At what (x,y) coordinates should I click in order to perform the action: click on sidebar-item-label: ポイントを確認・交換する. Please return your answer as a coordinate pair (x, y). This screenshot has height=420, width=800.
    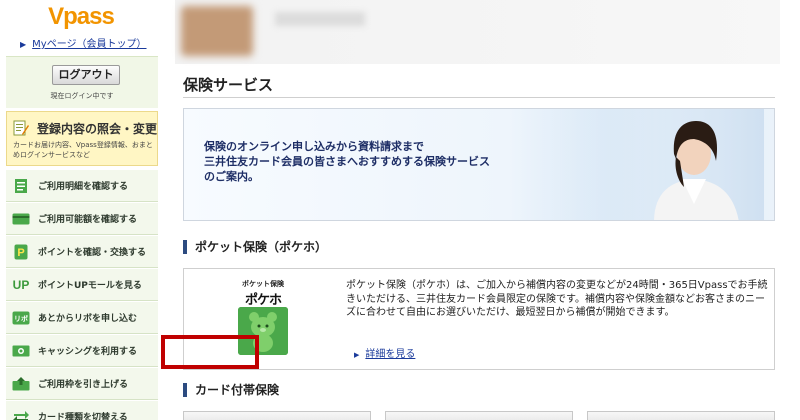
    Looking at the image, I should click on (92, 253).